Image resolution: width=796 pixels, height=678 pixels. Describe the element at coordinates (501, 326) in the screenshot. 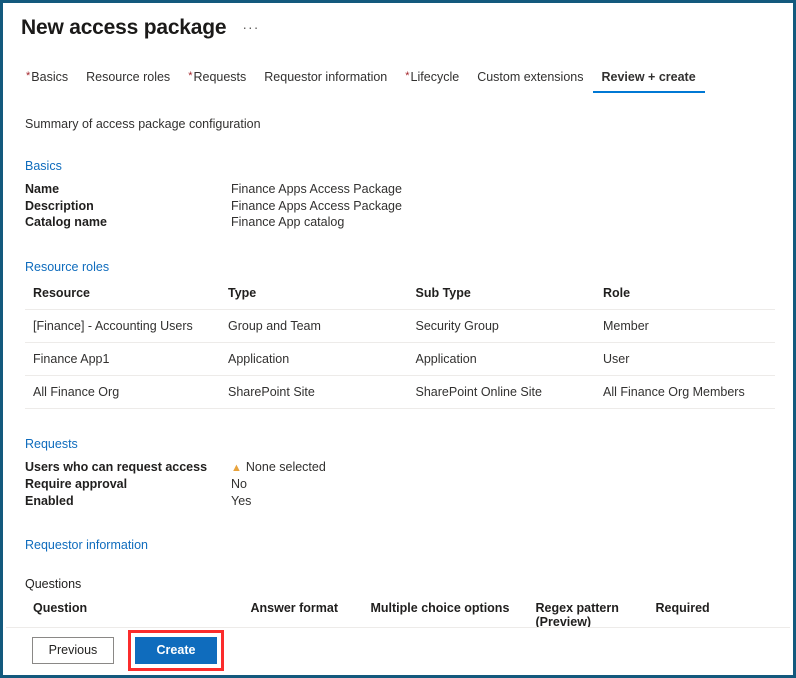

I see `cell-sub-type: Security Group` at that location.